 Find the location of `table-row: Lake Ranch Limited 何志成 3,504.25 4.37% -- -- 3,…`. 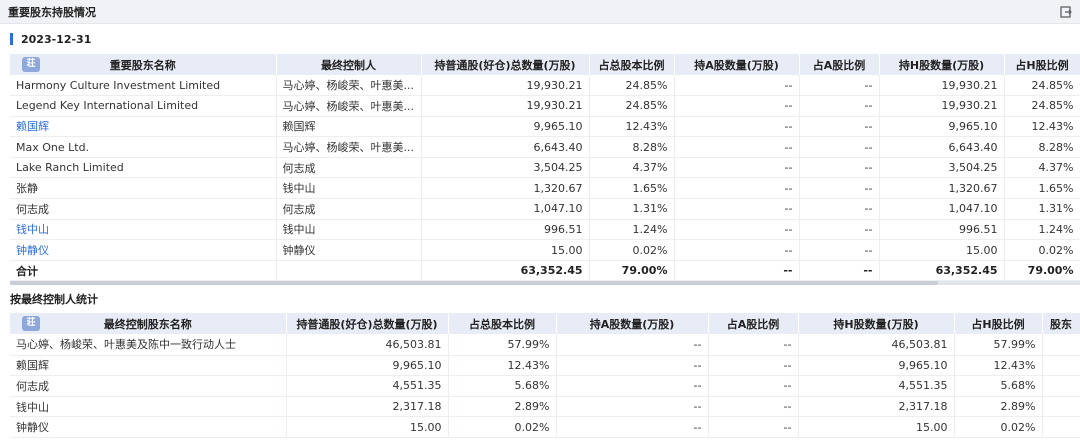

table-row: Lake Ranch Limited 何志成 3,504.25 4.37% -- -- 3,… is located at coordinates (545, 168).